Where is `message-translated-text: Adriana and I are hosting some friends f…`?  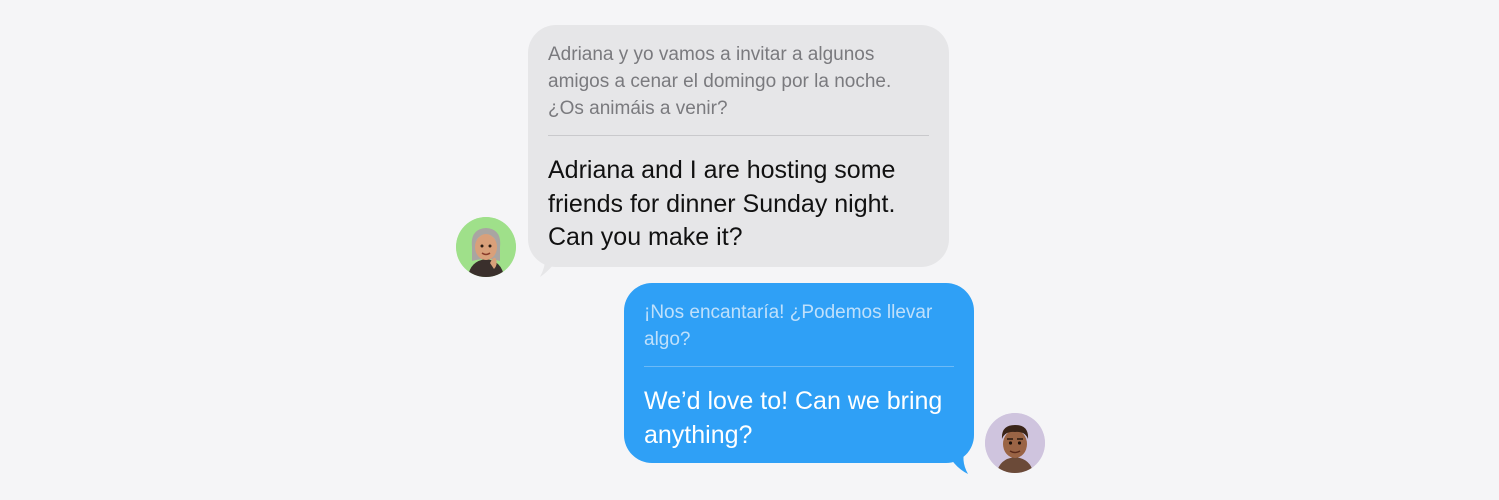
message-translated-text: Adriana and I are hosting some friends f… is located at coordinates (722, 203).